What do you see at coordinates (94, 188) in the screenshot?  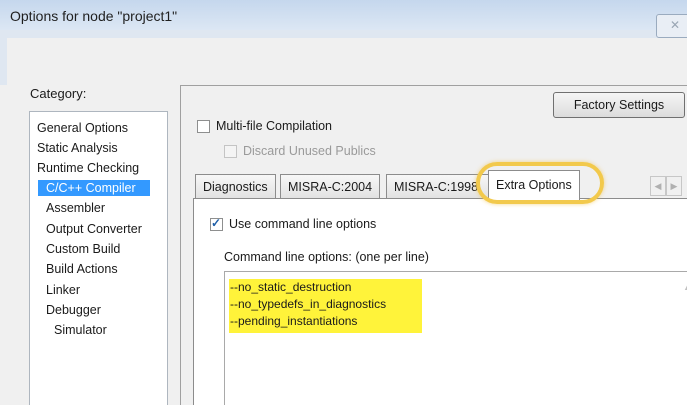 I see `category-item-cpp-compiler: C/C++ Compiler` at bounding box center [94, 188].